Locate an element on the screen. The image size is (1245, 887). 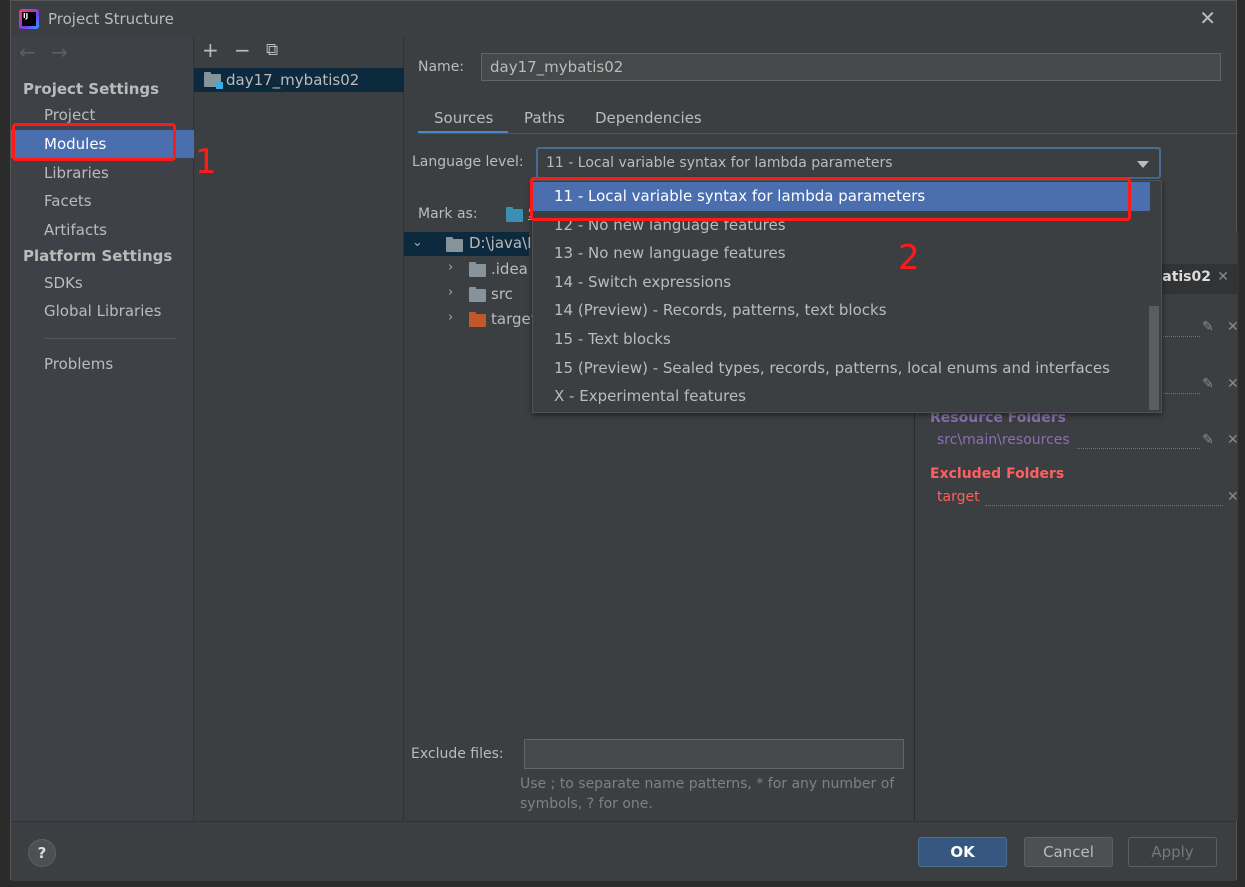
back-arrow-icon: ← is located at coordinates (27, 52).